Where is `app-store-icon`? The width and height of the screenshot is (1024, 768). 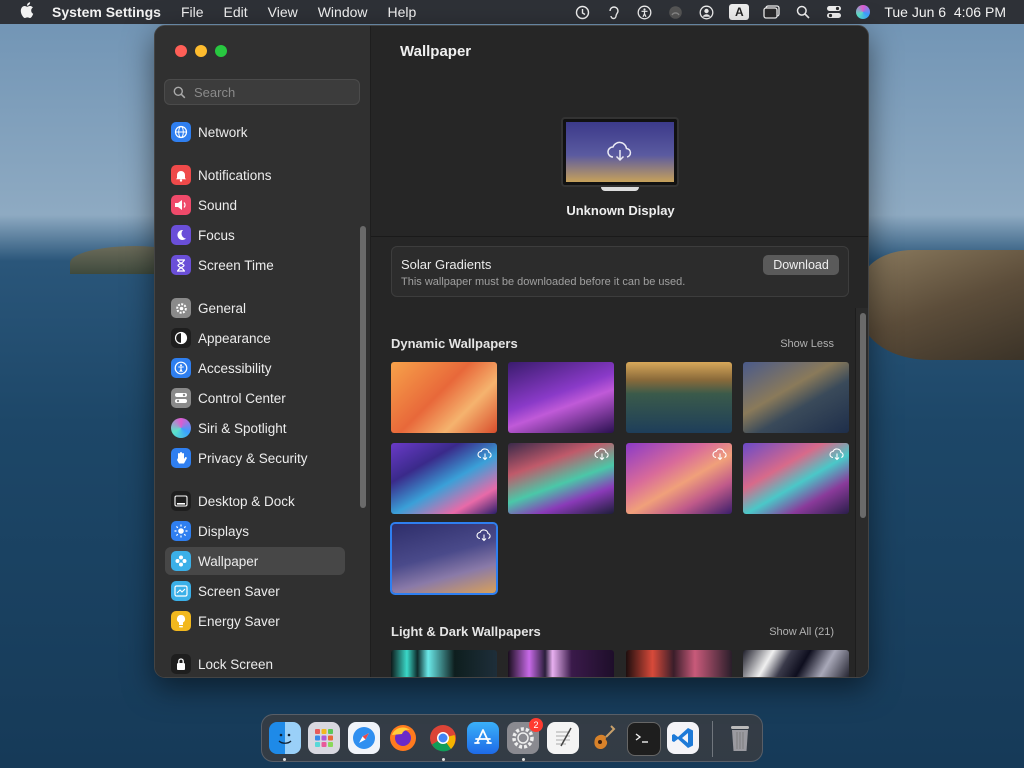 app-store-icon is located at coordinates (483, 736).